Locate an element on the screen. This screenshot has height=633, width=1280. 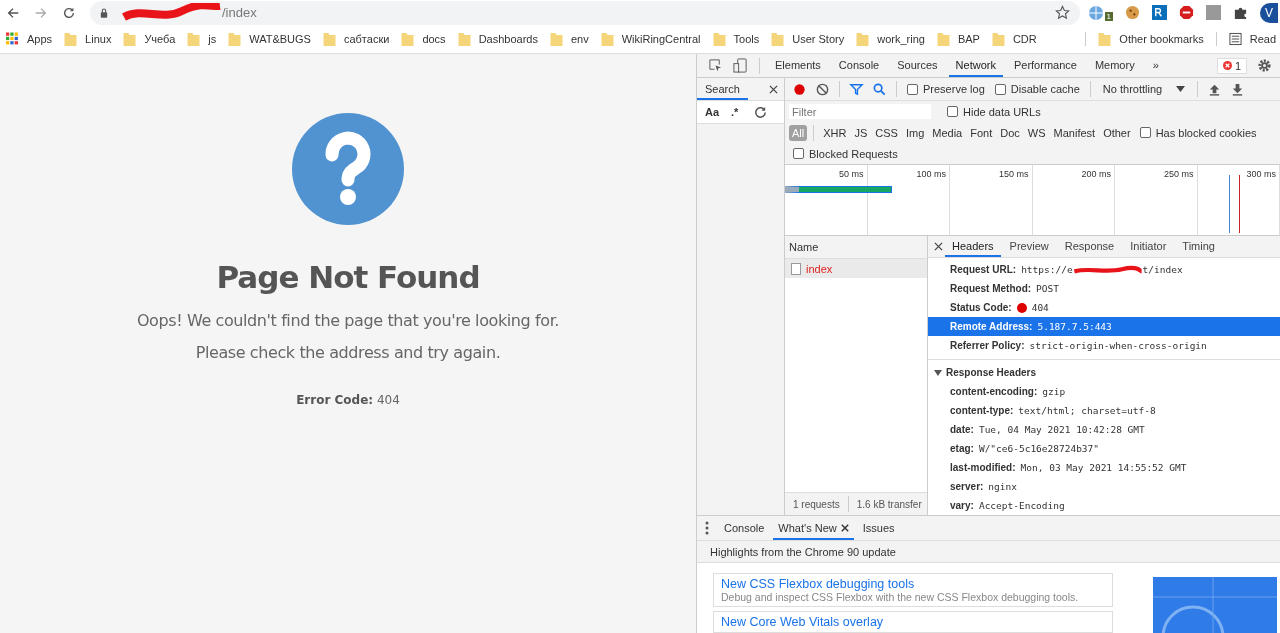
checkbox: Has blocked cookies is located at coordinates (1198, 132).